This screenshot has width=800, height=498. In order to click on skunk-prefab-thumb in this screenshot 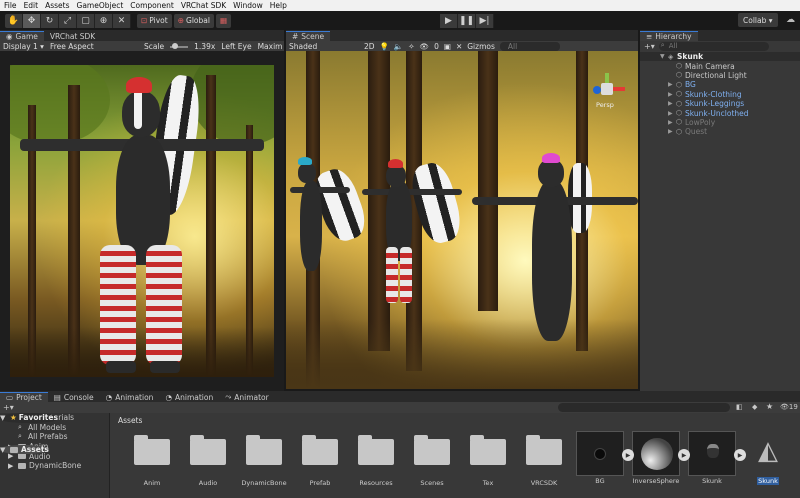, I will do `click(712, 453)`.